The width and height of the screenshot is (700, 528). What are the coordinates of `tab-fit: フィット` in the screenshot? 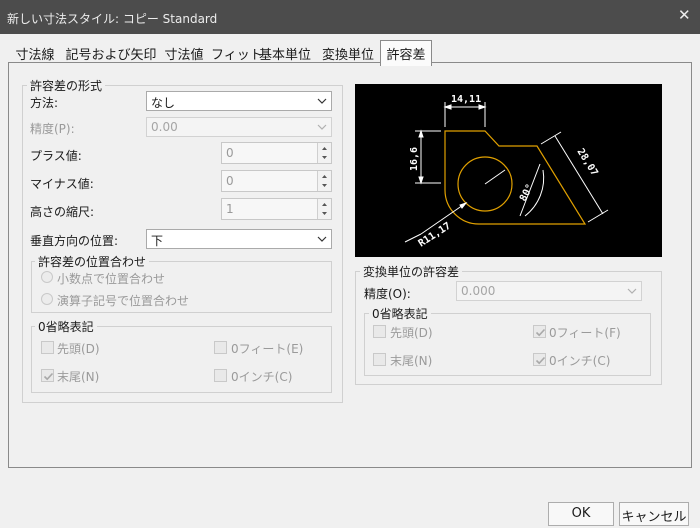 It's located at (237, 53).